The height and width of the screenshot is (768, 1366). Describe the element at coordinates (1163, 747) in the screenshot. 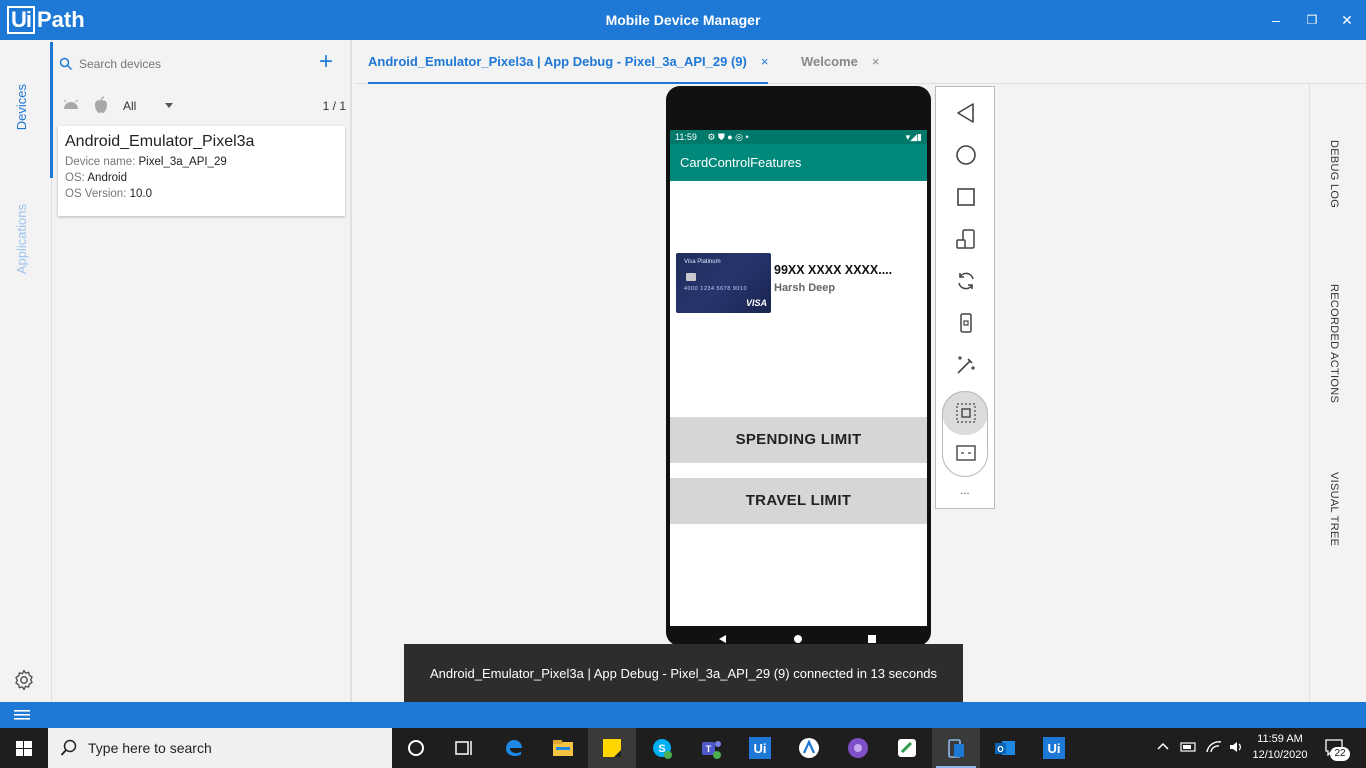

I see `chevron-up-icon` at that location.